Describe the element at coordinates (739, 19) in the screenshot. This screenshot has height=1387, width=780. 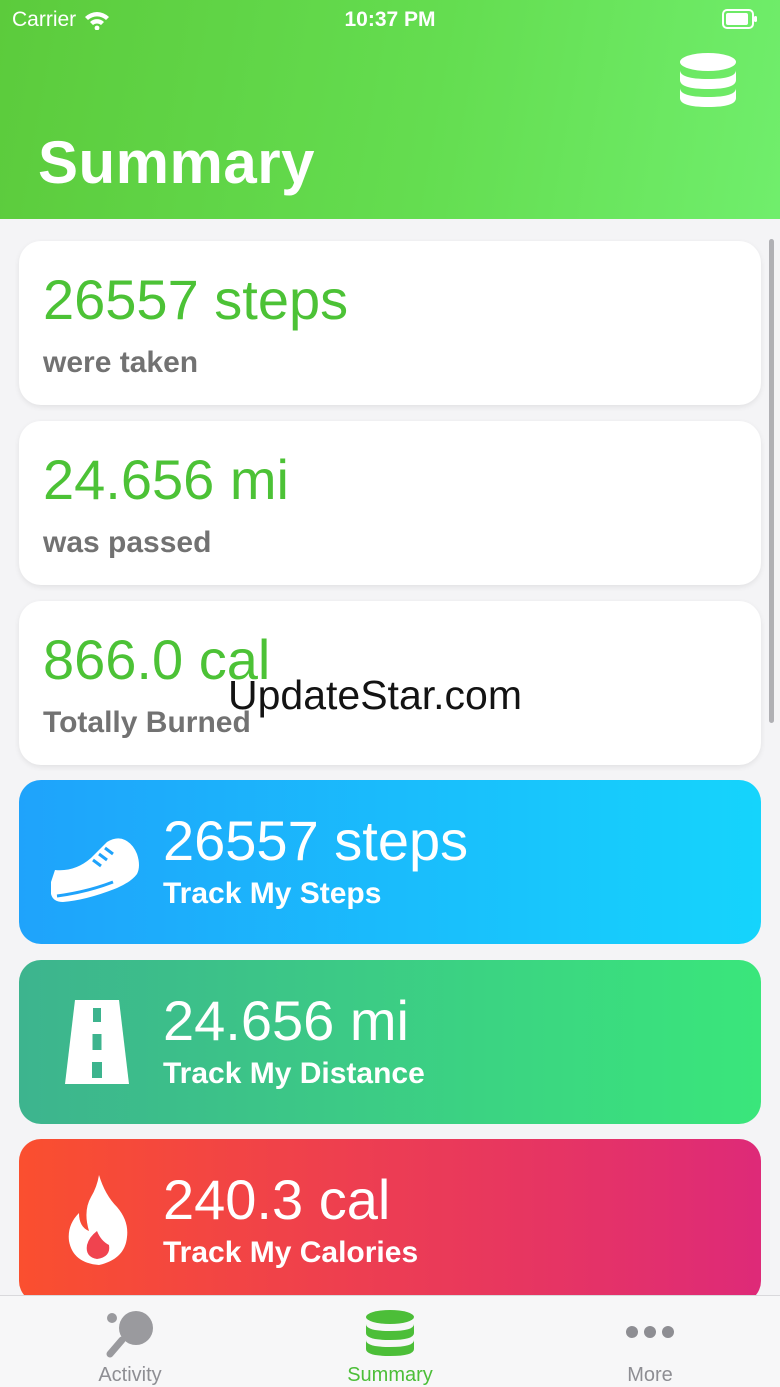
I see `battery-icon` at that location.